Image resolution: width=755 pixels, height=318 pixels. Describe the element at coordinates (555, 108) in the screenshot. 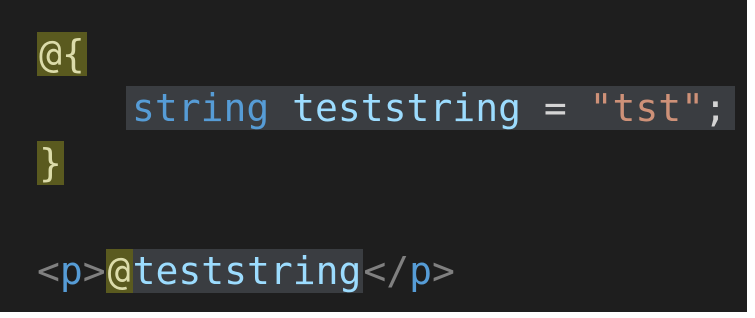

I see `assignment-operator: =` at that location.